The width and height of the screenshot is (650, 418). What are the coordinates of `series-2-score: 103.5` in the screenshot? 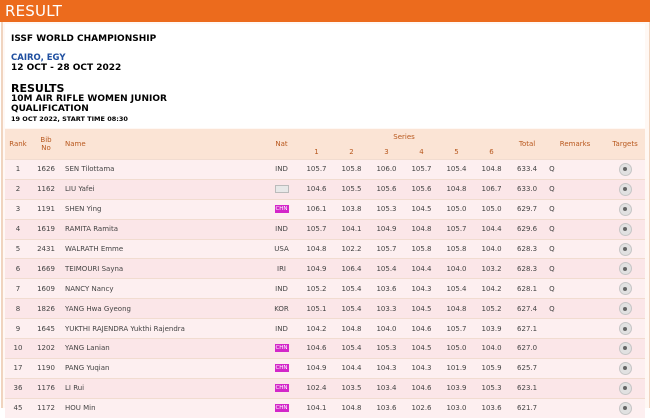 It's located at (351, 388).